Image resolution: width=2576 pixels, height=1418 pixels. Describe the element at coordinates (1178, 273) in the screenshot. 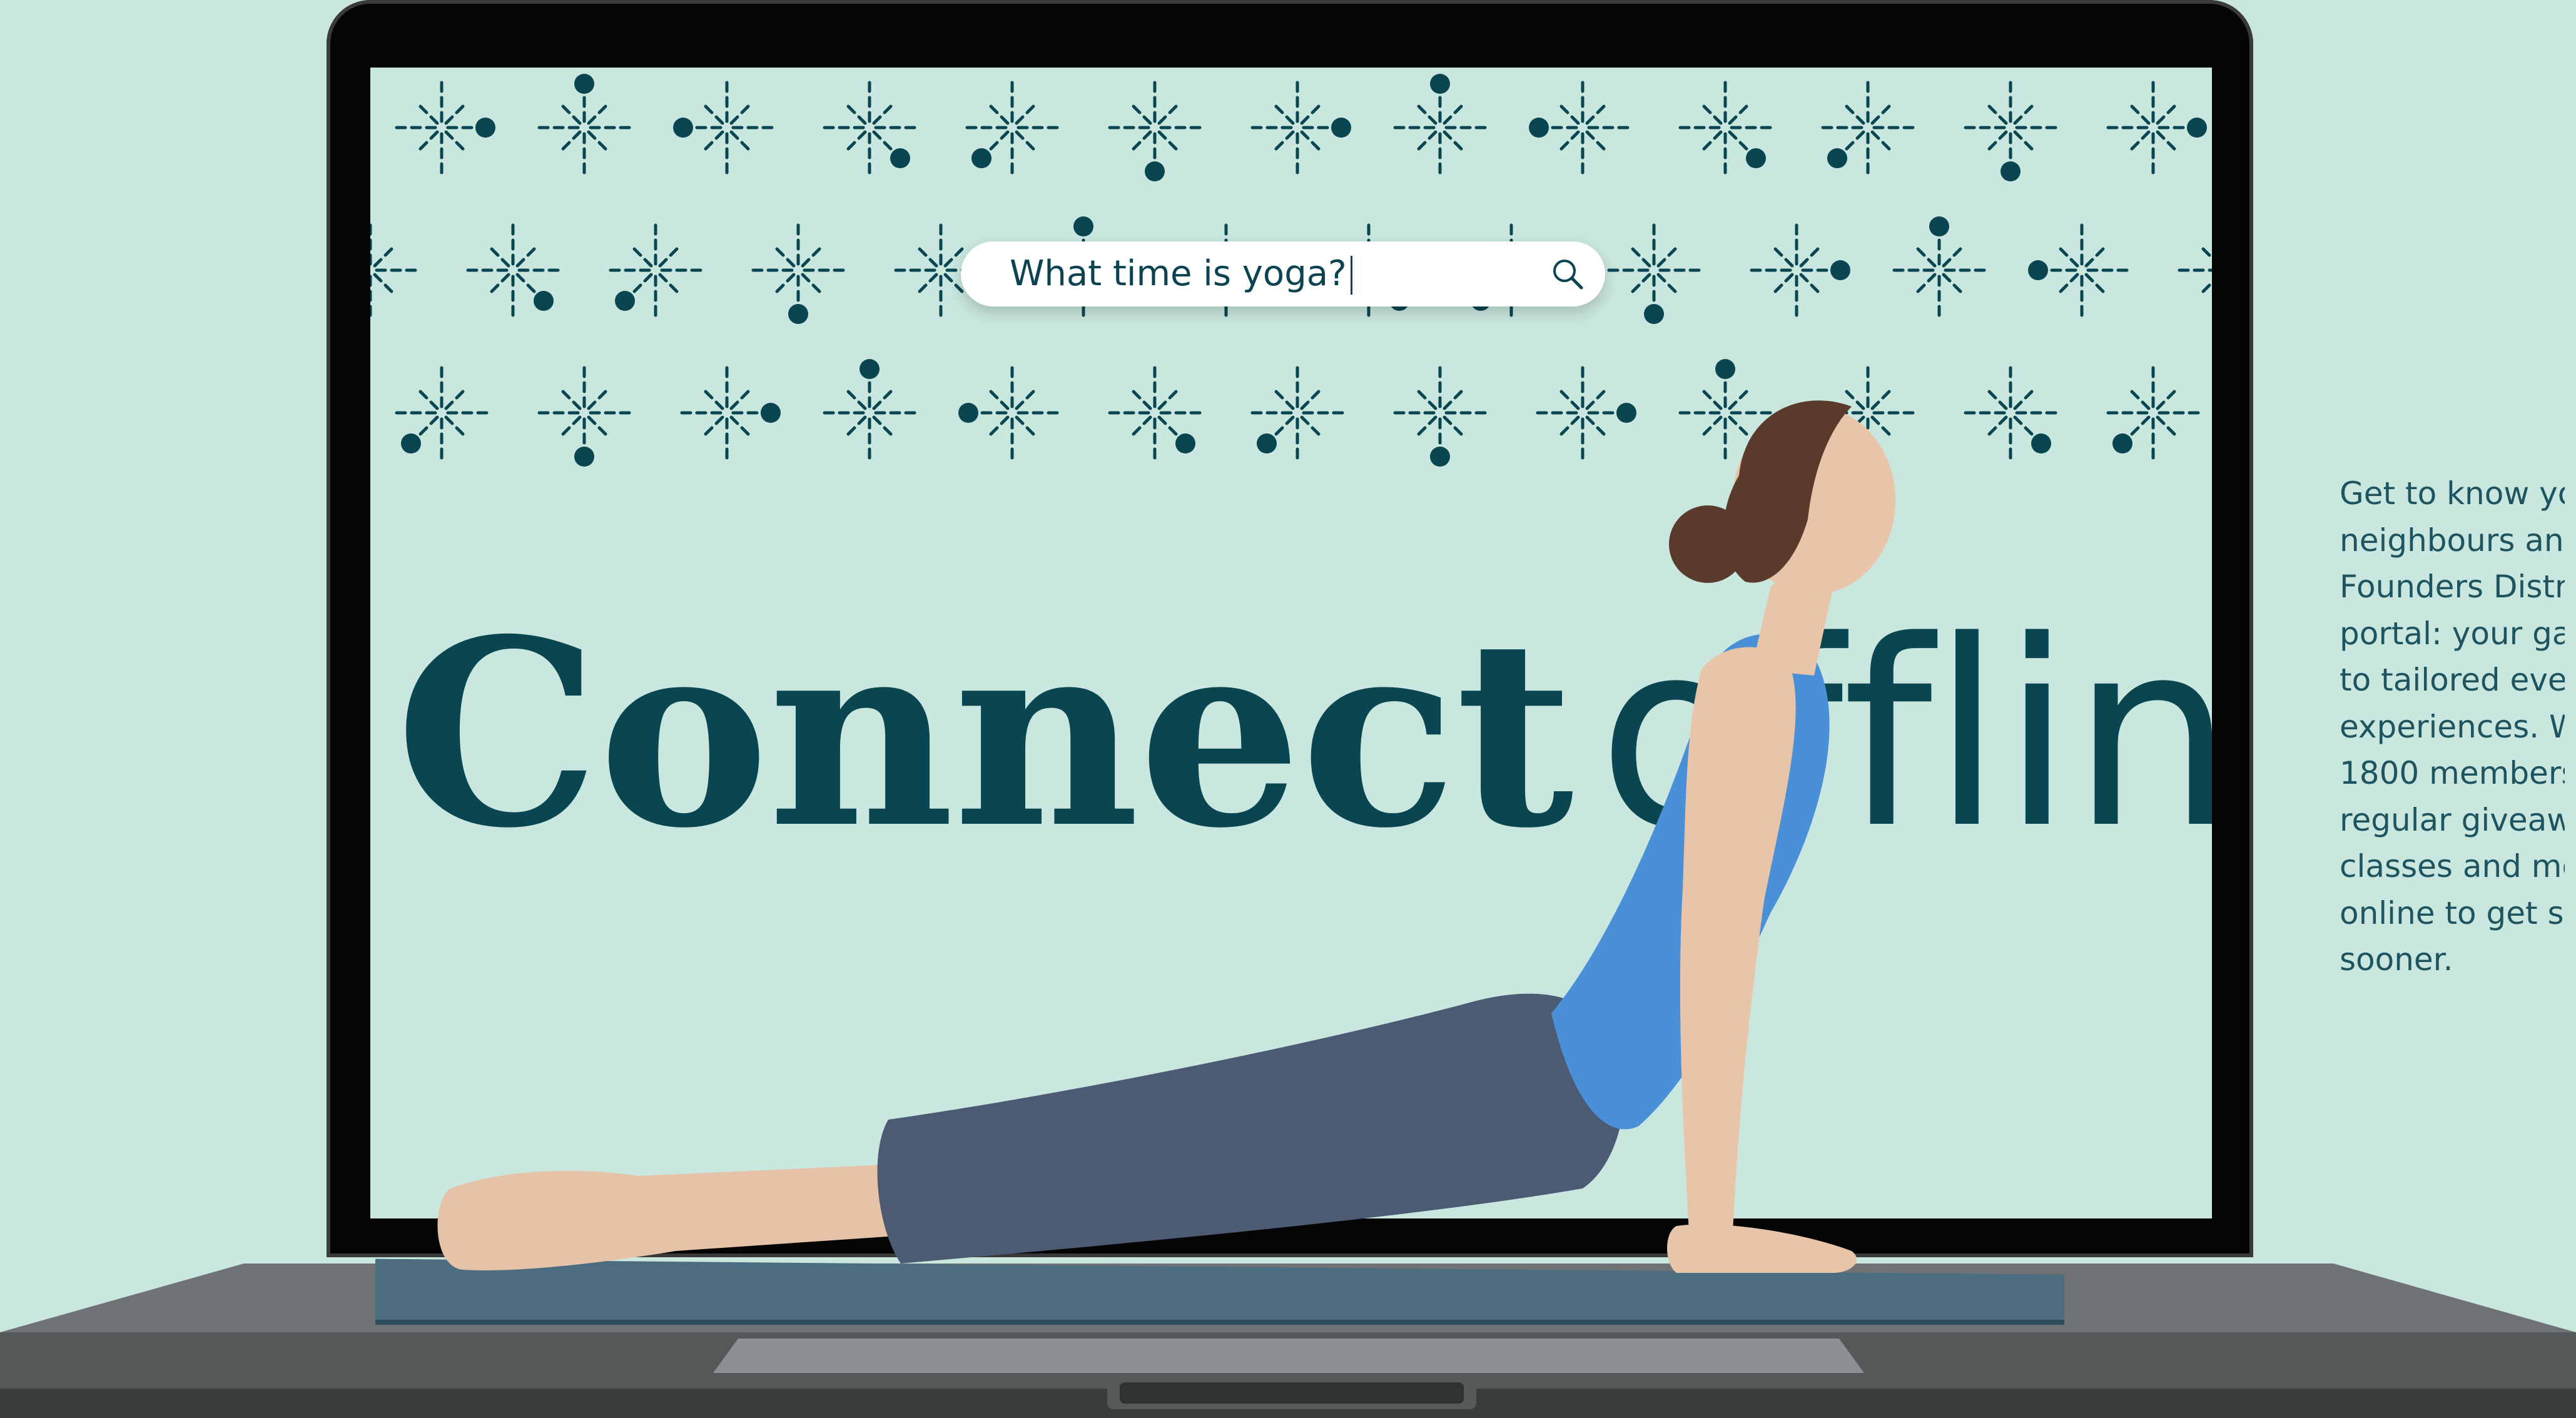

I see `search-query-text: What time is yoga?` at that location.